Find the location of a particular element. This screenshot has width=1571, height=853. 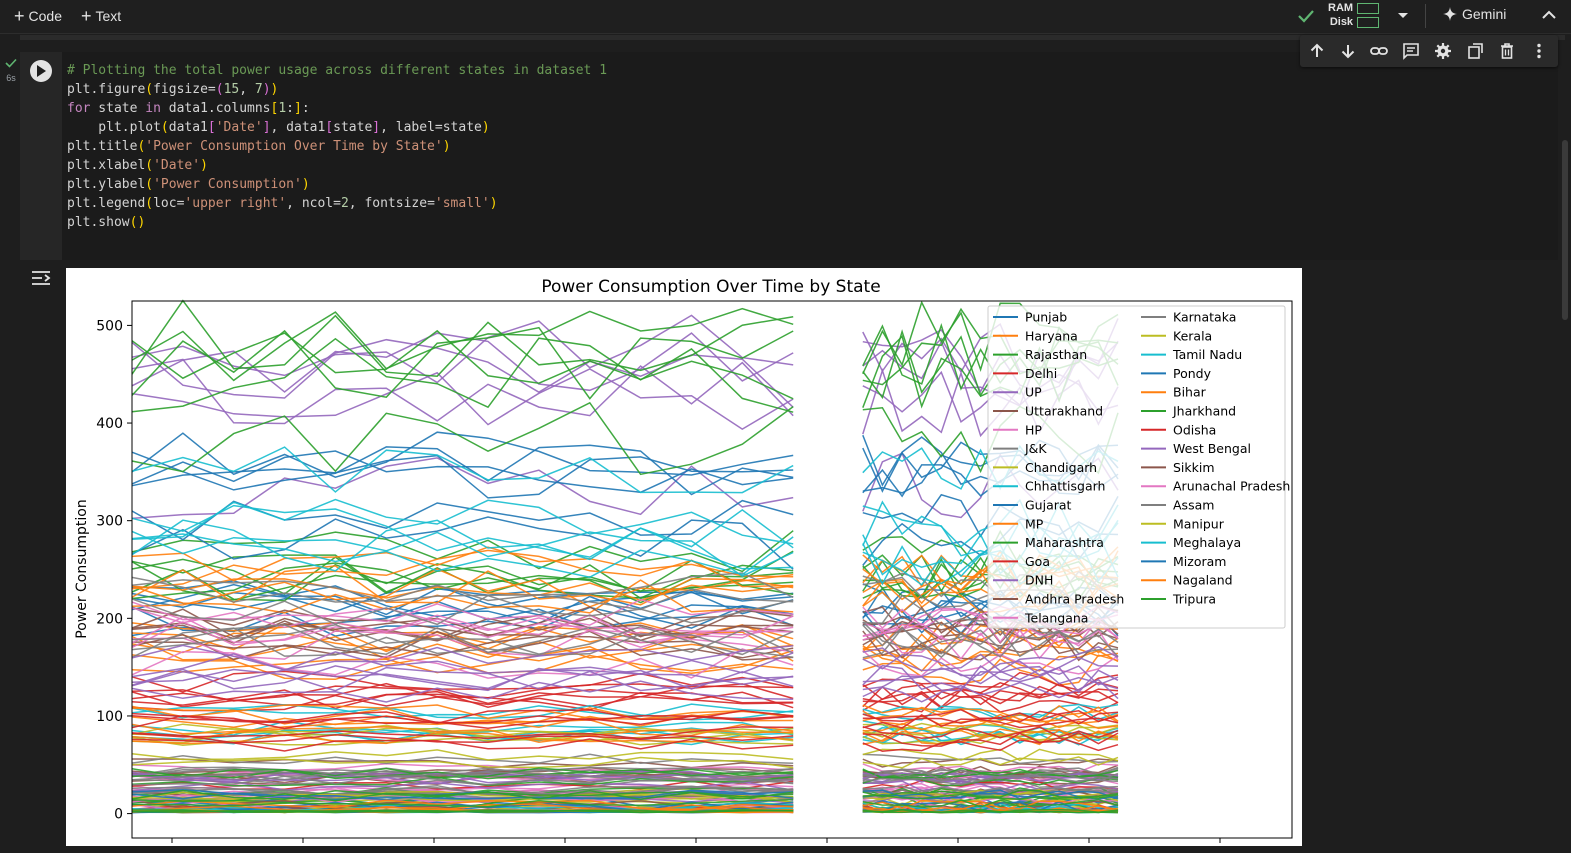

legend-label: Tamil Nadu is located at coordinates (1207, 354).